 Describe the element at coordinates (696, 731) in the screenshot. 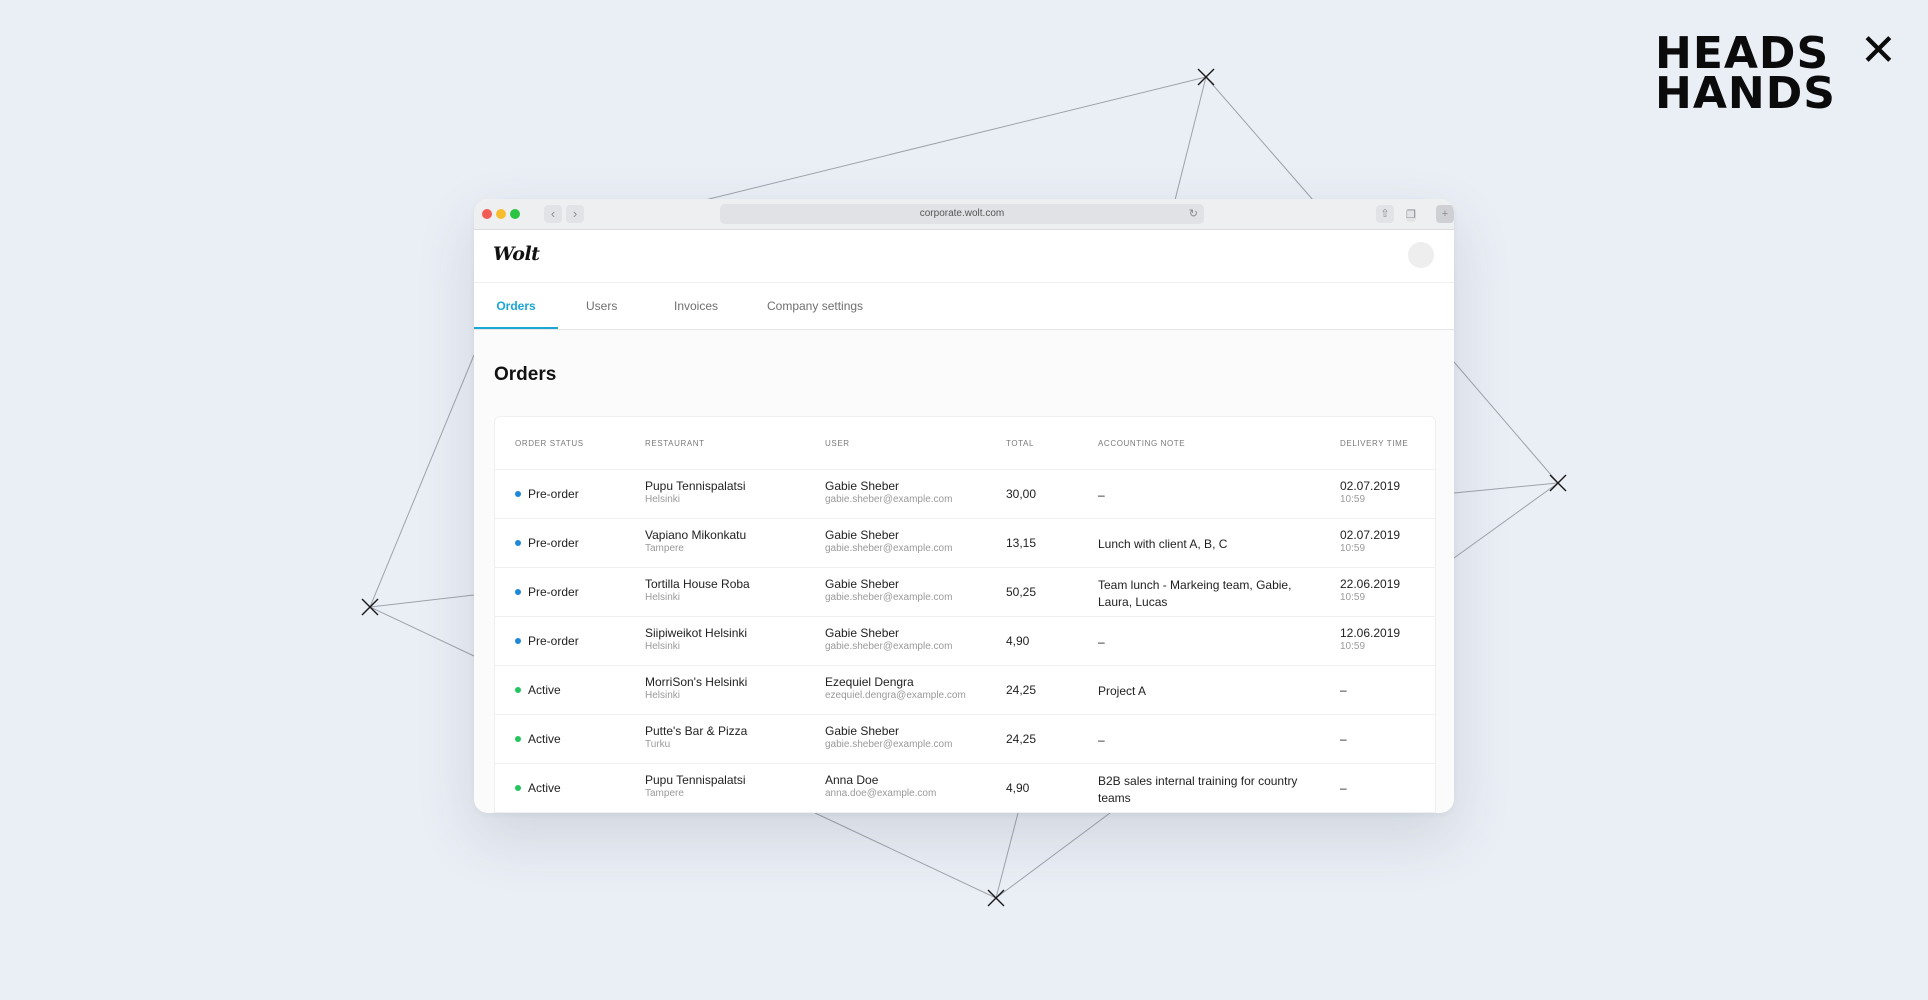

I see `restaurant-name: Putte's Bar & Pizza` at that location.